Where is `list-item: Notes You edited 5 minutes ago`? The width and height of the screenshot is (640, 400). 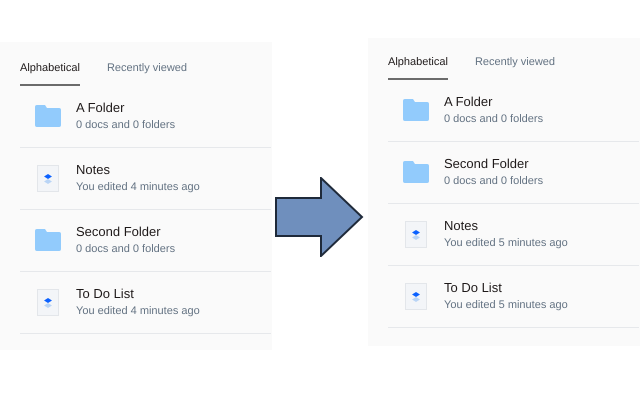
list-item: Notes You edited 5 minutes ago is located at coordinates (513, 235).